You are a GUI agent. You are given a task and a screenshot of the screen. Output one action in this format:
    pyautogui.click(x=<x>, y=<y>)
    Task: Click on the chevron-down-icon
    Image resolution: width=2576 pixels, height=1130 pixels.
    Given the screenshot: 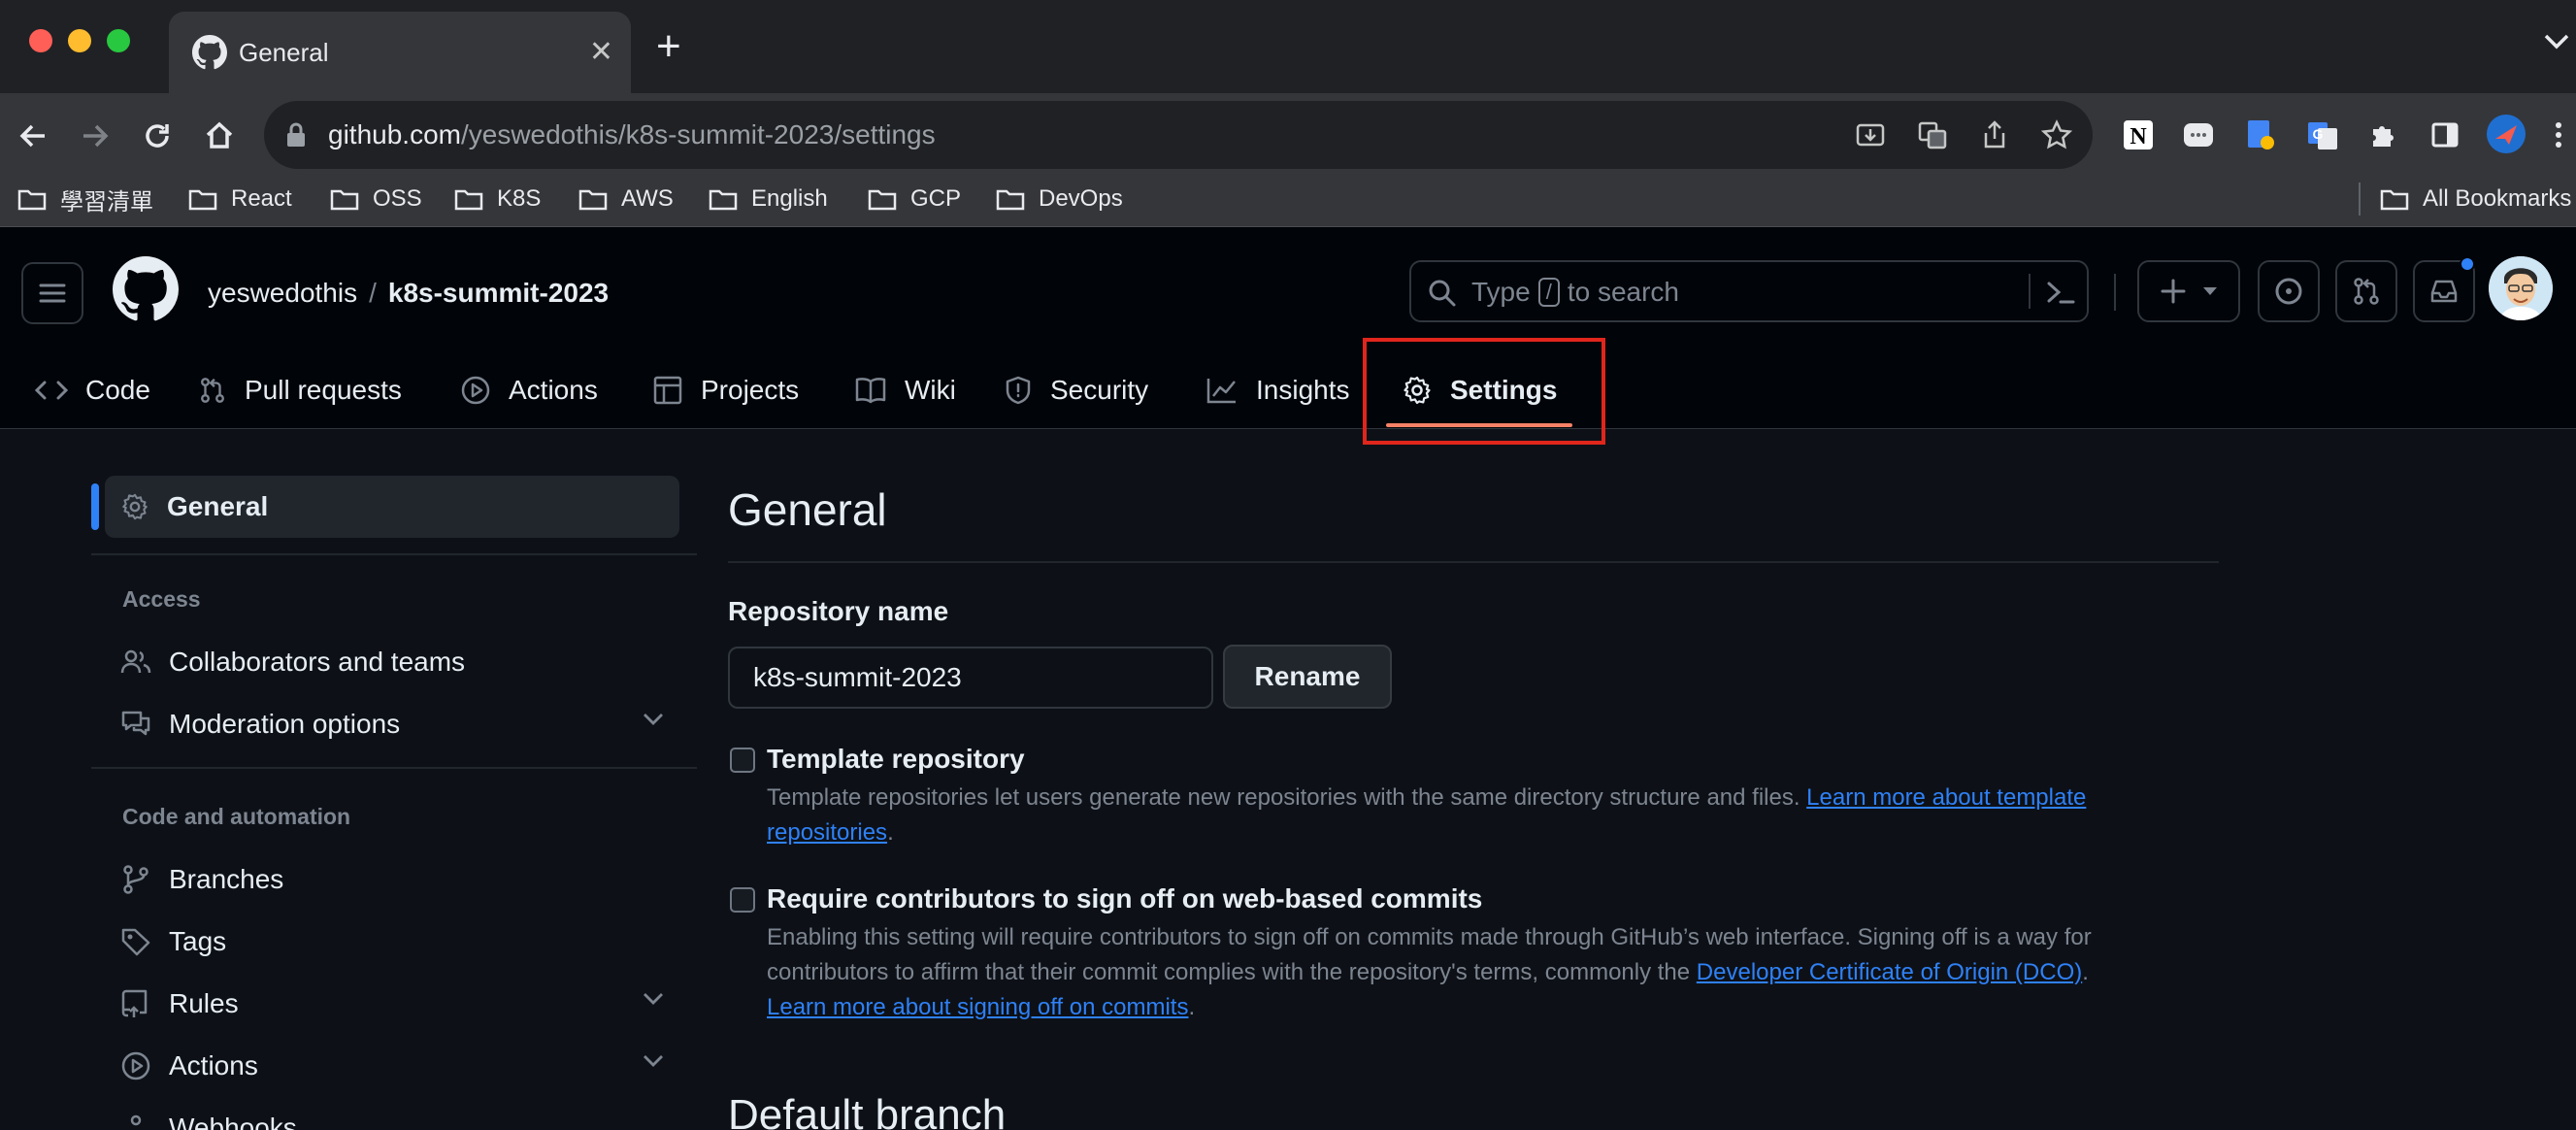 What is the action you would take?
    pyautogui.click(x=653, y=719)
    